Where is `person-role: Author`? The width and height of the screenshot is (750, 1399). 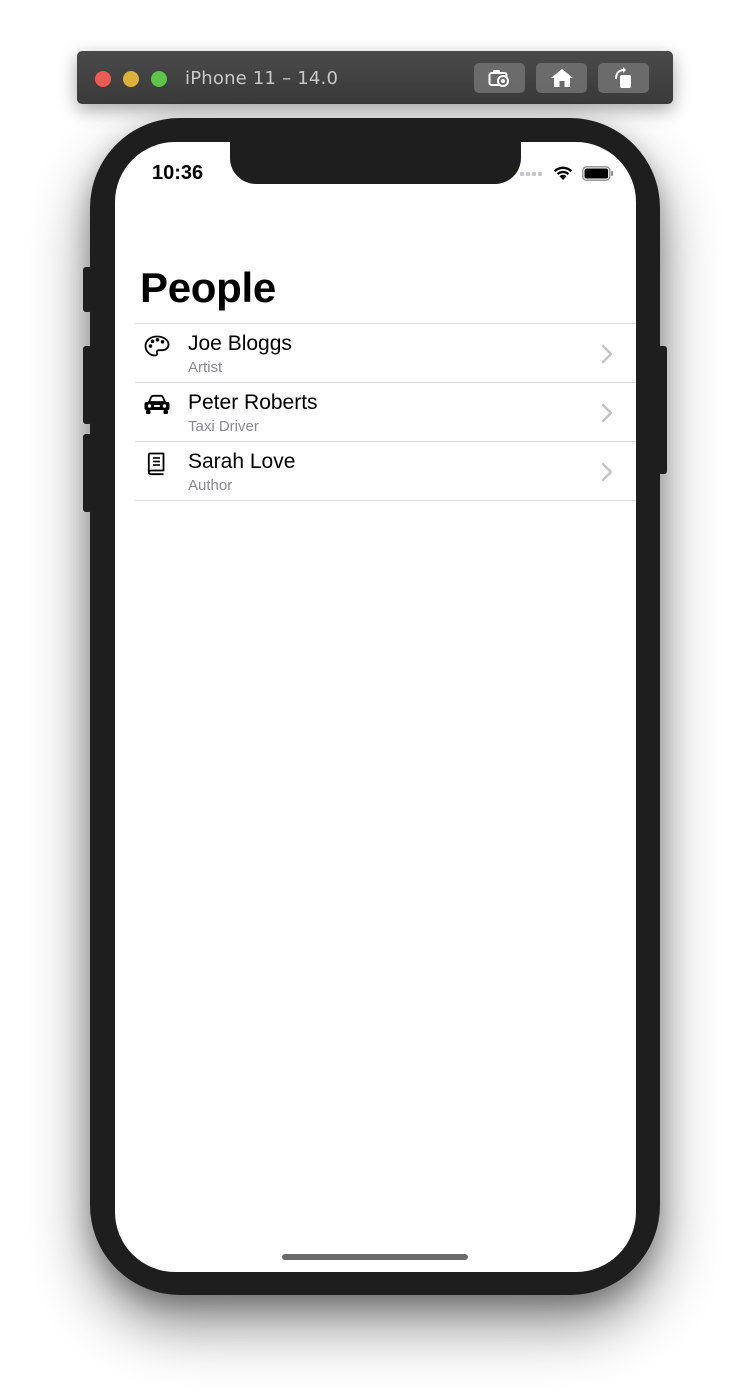
person-role: Author is located at coordinates (210, 485).